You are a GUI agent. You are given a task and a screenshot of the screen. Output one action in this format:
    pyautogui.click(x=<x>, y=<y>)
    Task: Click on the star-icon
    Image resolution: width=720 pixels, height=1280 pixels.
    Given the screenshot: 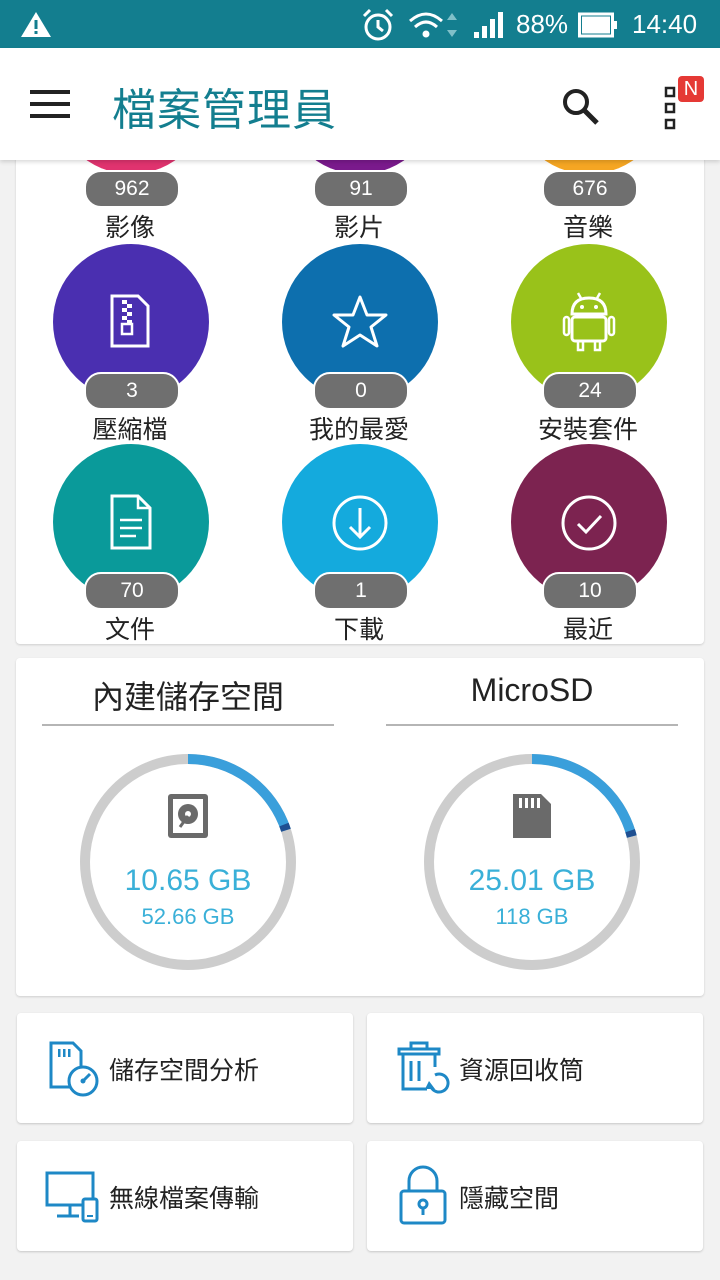 What is the action you would take?
    pyautogui.click(x=360, y=321)
    